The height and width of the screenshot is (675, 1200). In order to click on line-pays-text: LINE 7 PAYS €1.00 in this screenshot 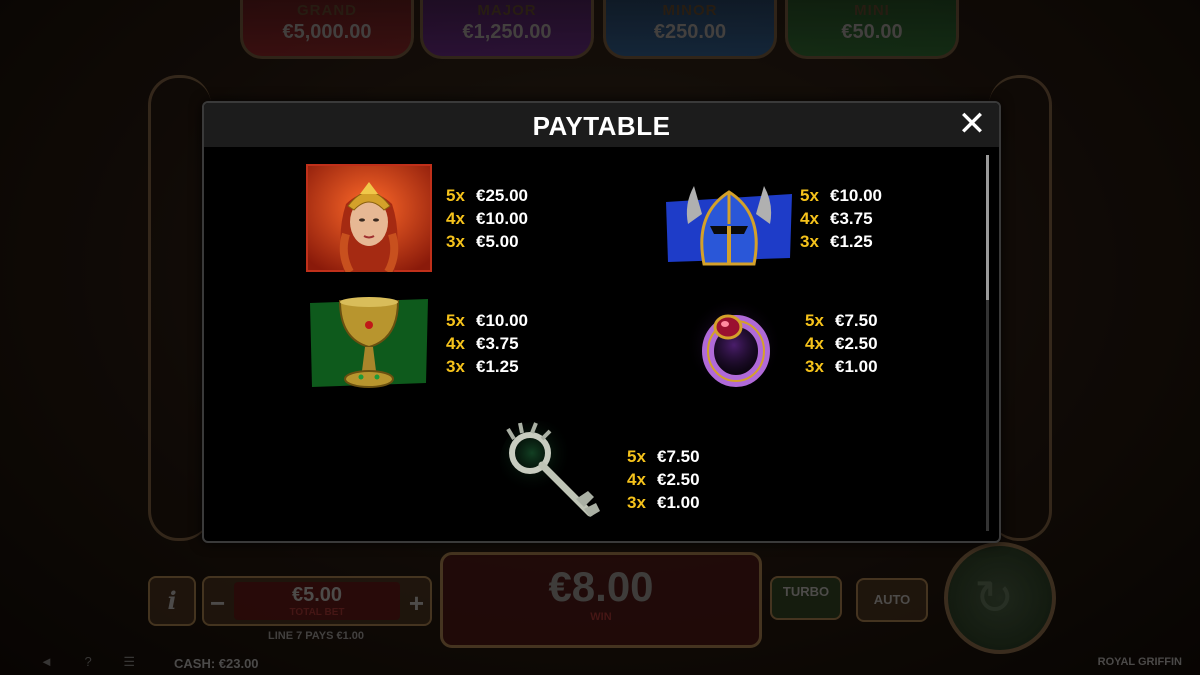, I will do `click(316, 636)`.